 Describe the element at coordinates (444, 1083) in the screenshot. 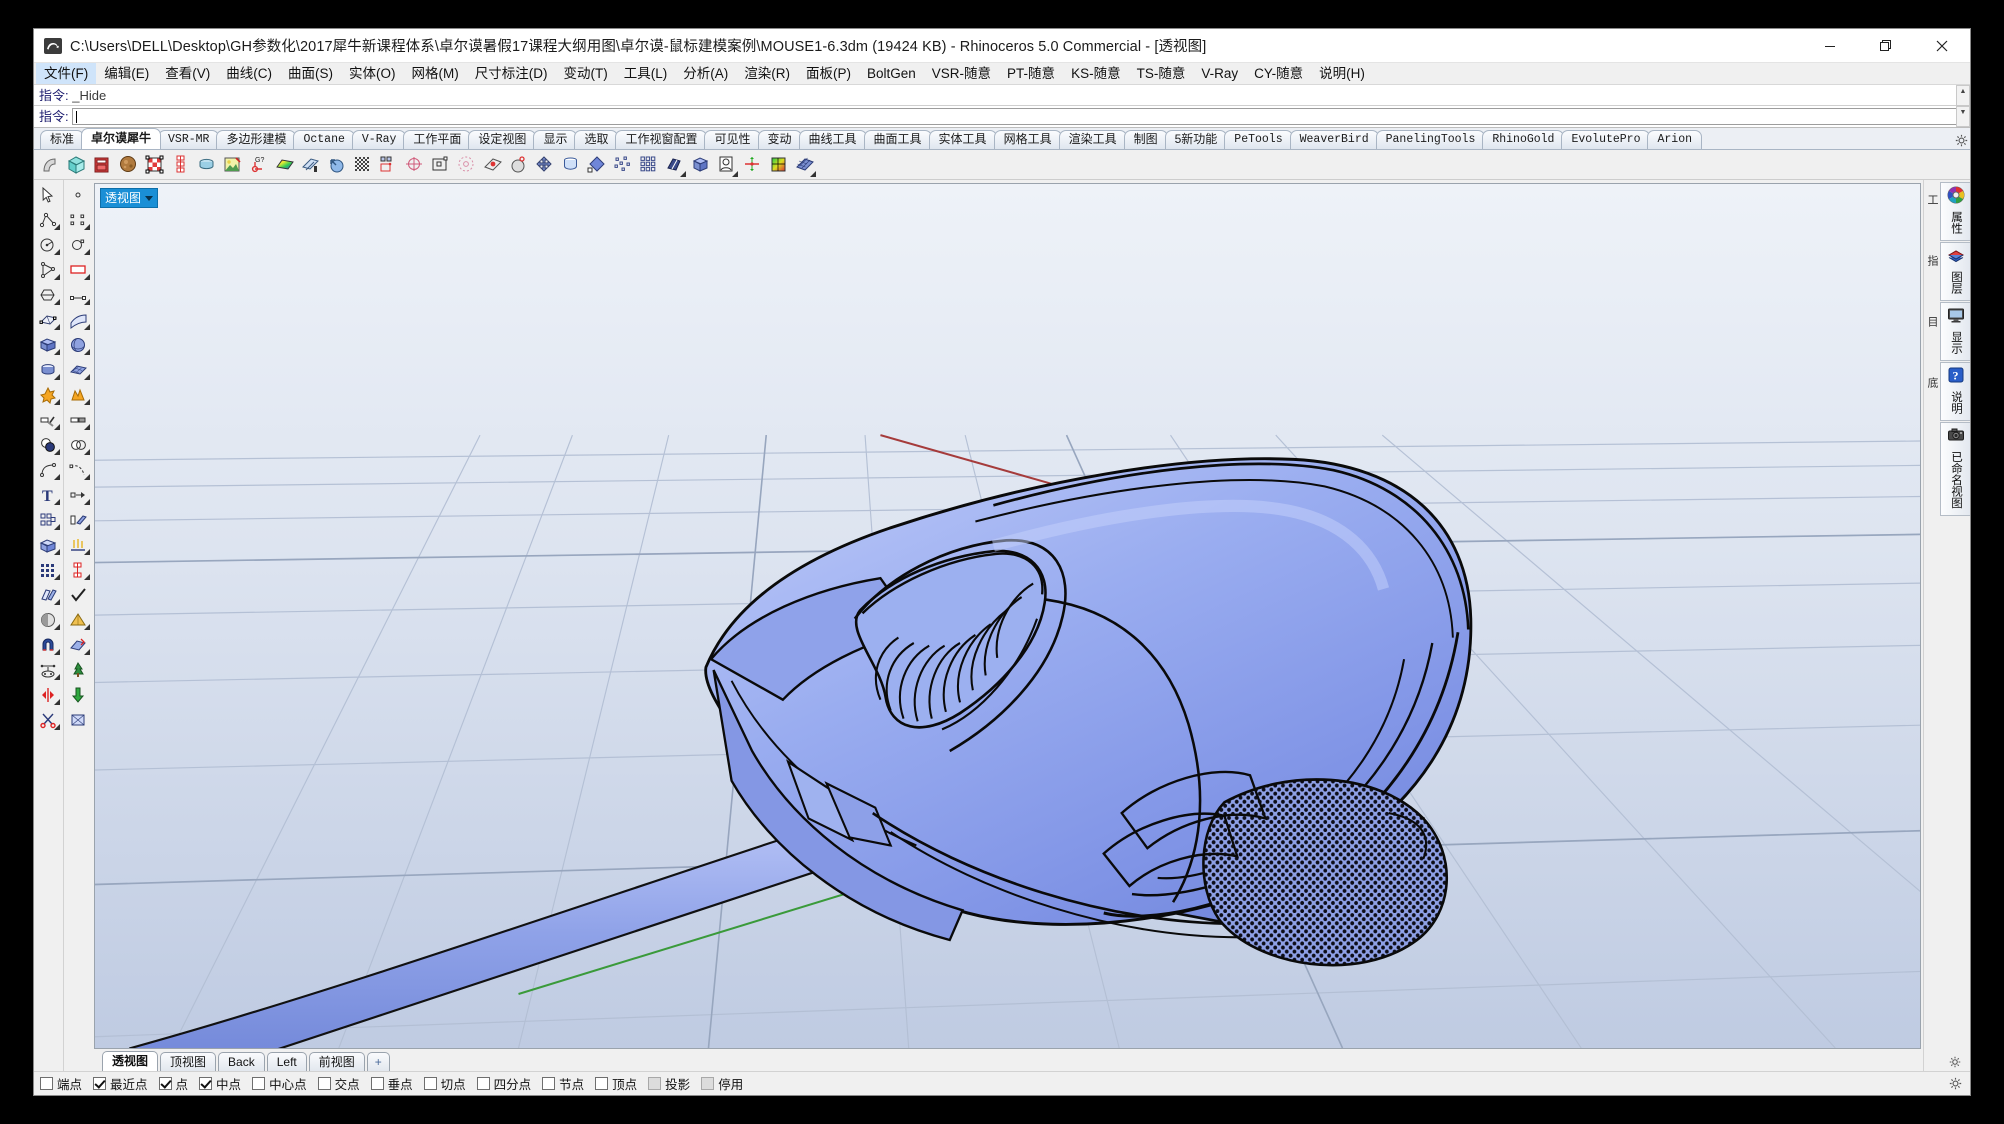

I see `osnap-tangent: 切点` at that location.